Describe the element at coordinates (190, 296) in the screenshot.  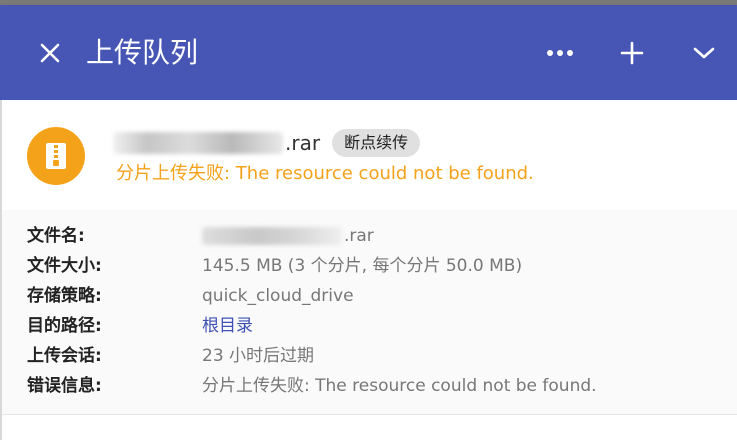
I see `detail-row-storage-policy: 存储策略: quick_cloud_drive` at that location.